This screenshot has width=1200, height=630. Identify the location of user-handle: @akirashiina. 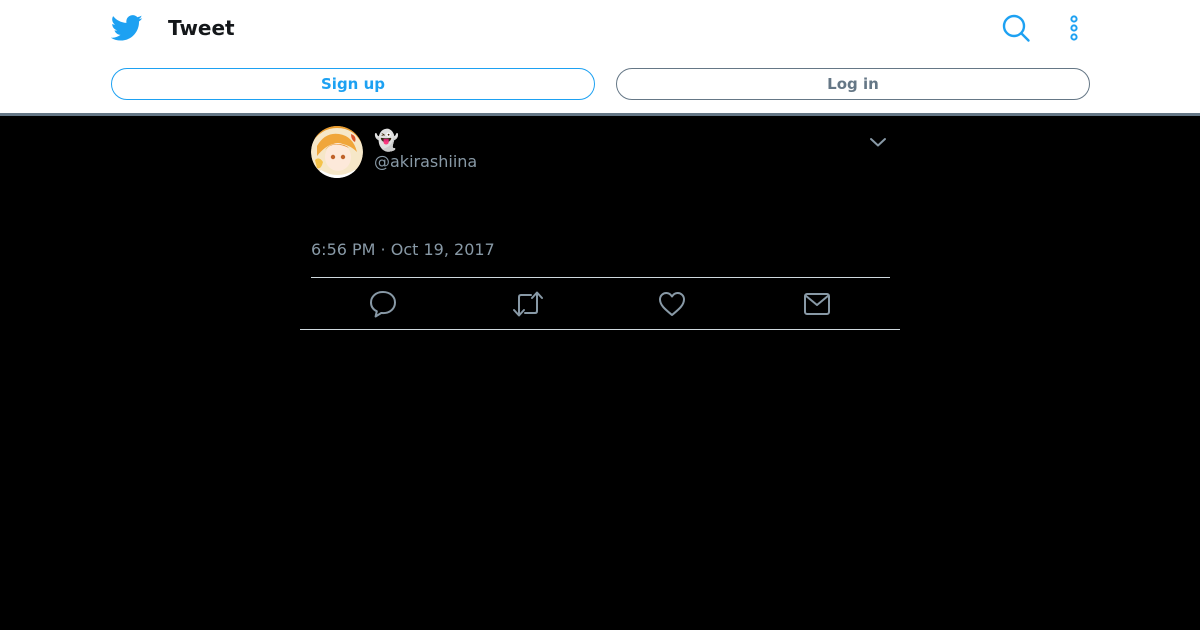
(425, 162).